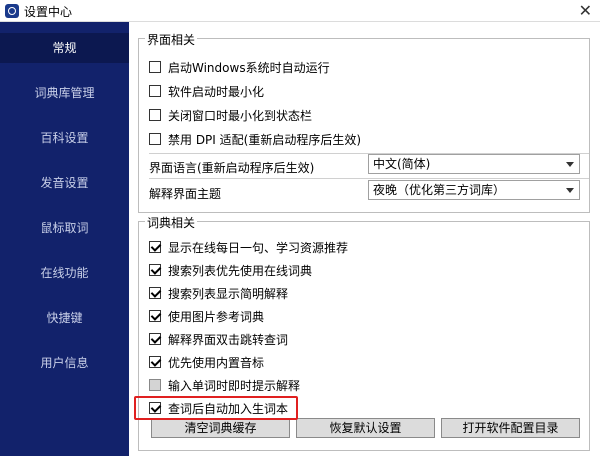 This screenshot has width=600, height=456. What do you see at coordinates (155, 91) in the screenshot?
I see `checkbox-start-minimized` at bounding box center [155, 91].